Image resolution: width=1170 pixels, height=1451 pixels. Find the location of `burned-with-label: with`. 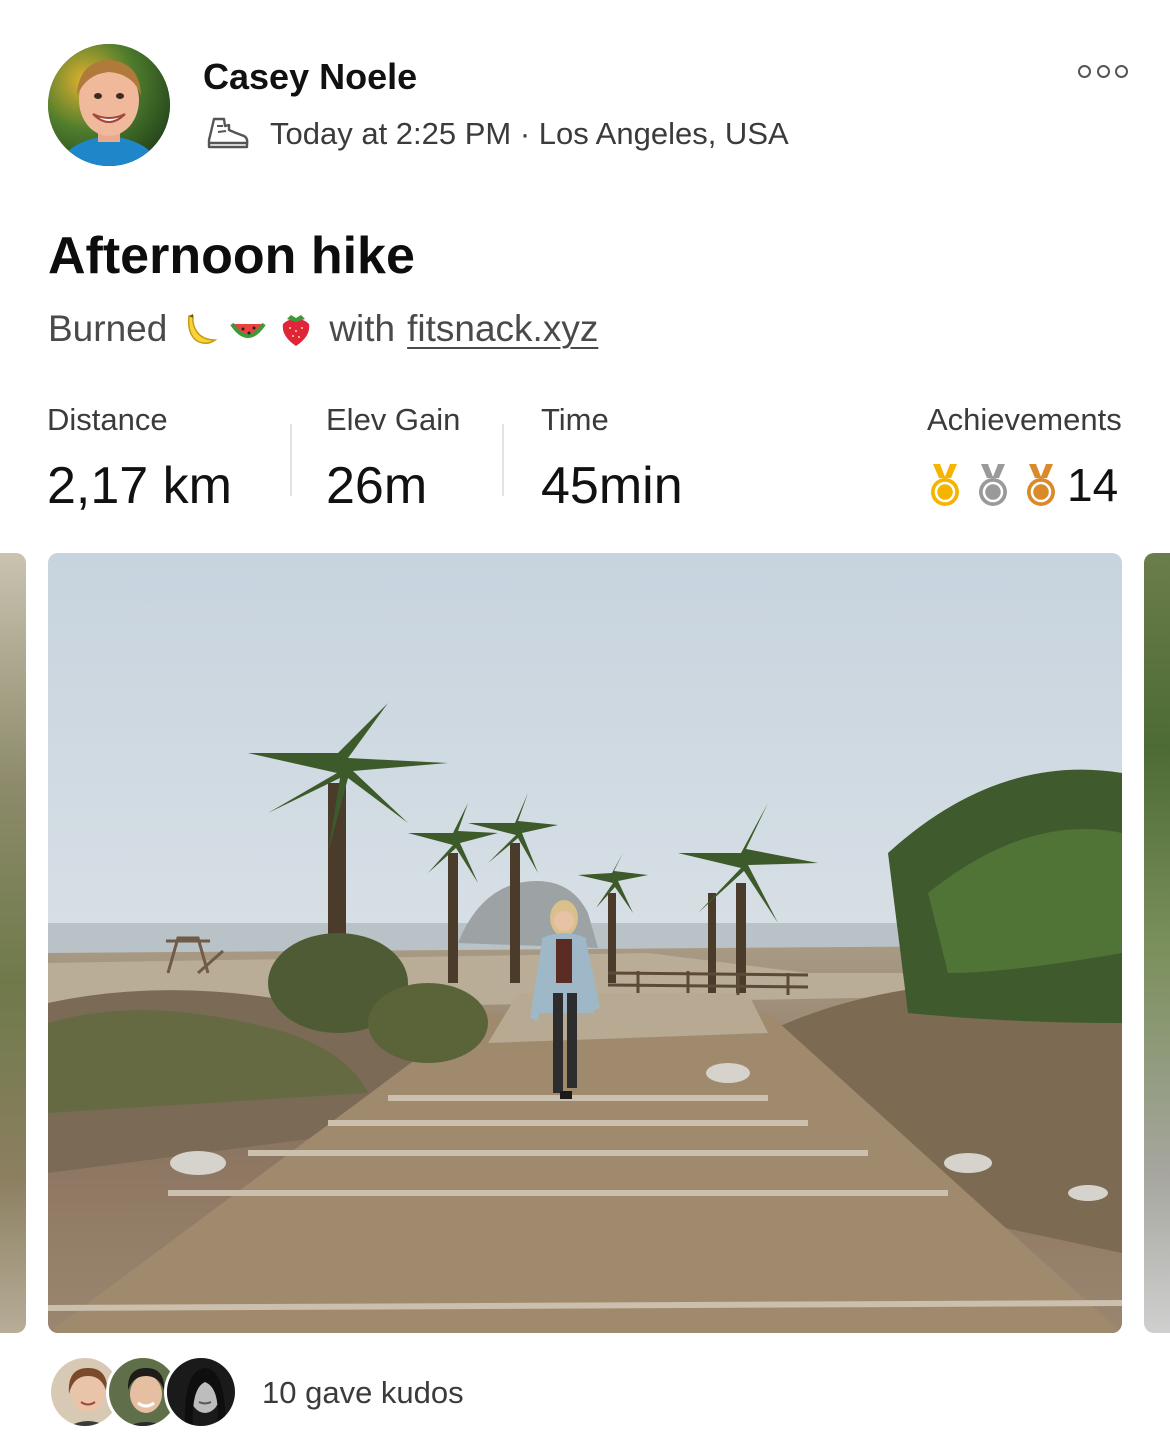

burned-with-label: with is located at coordinates (362, 328).